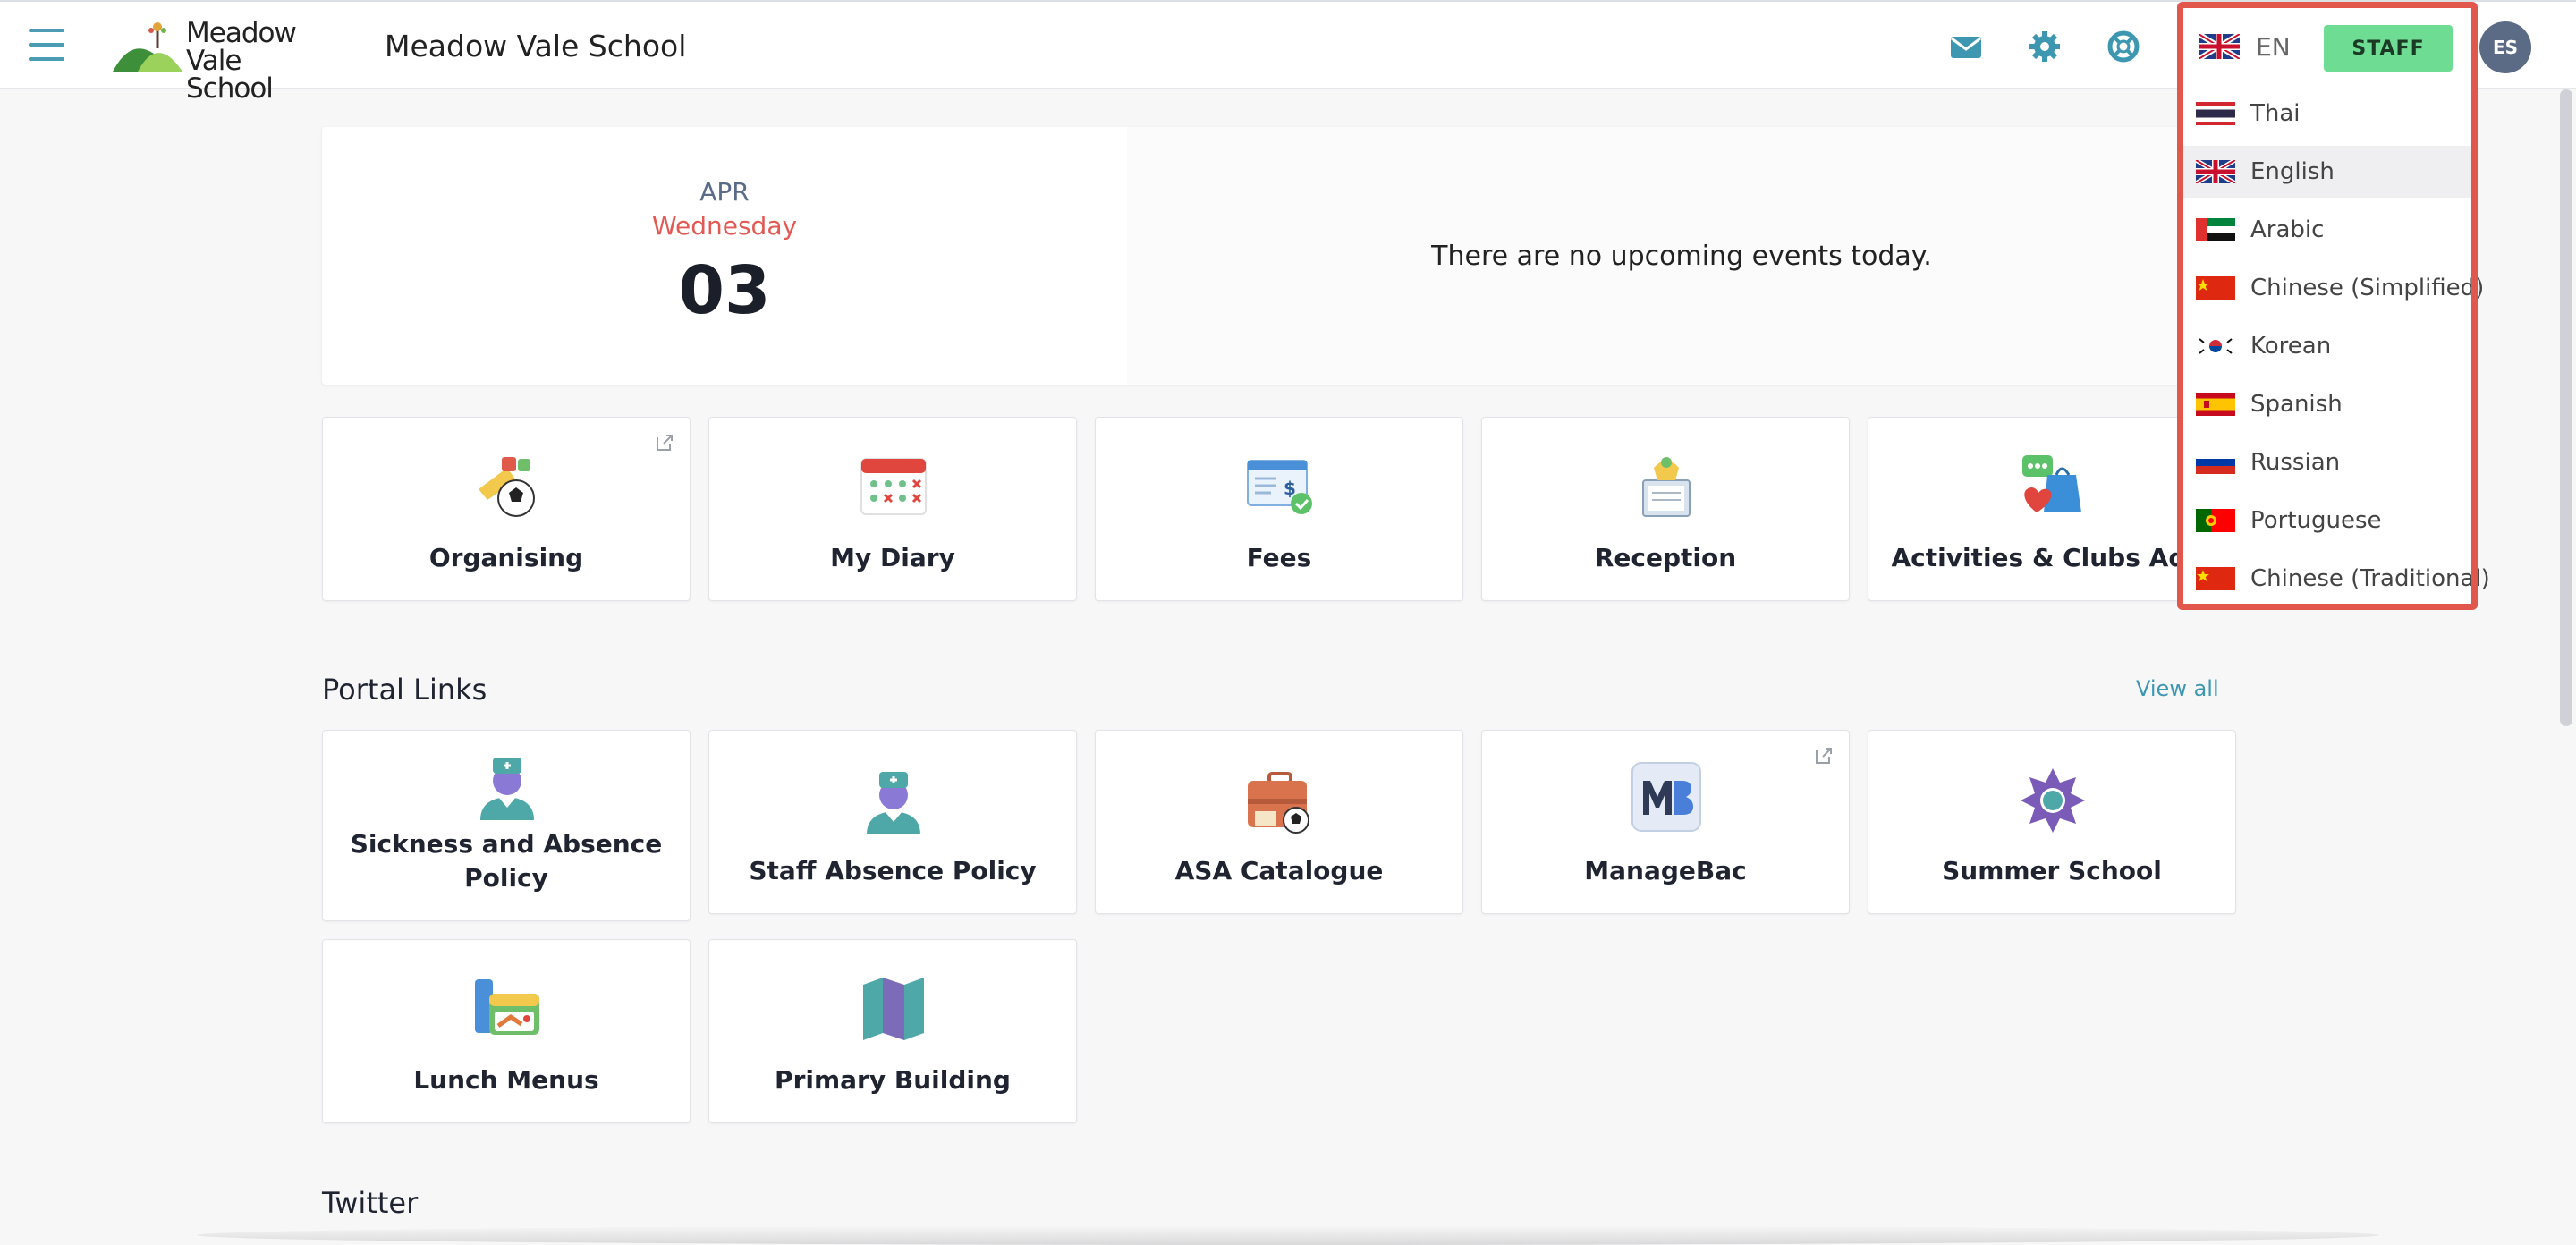 This screenshot has height=1245, width=2576. Describe the element at coordinates (241, 61) in the screenshot. I see `logo-text: Meadow Vale School` at that location.